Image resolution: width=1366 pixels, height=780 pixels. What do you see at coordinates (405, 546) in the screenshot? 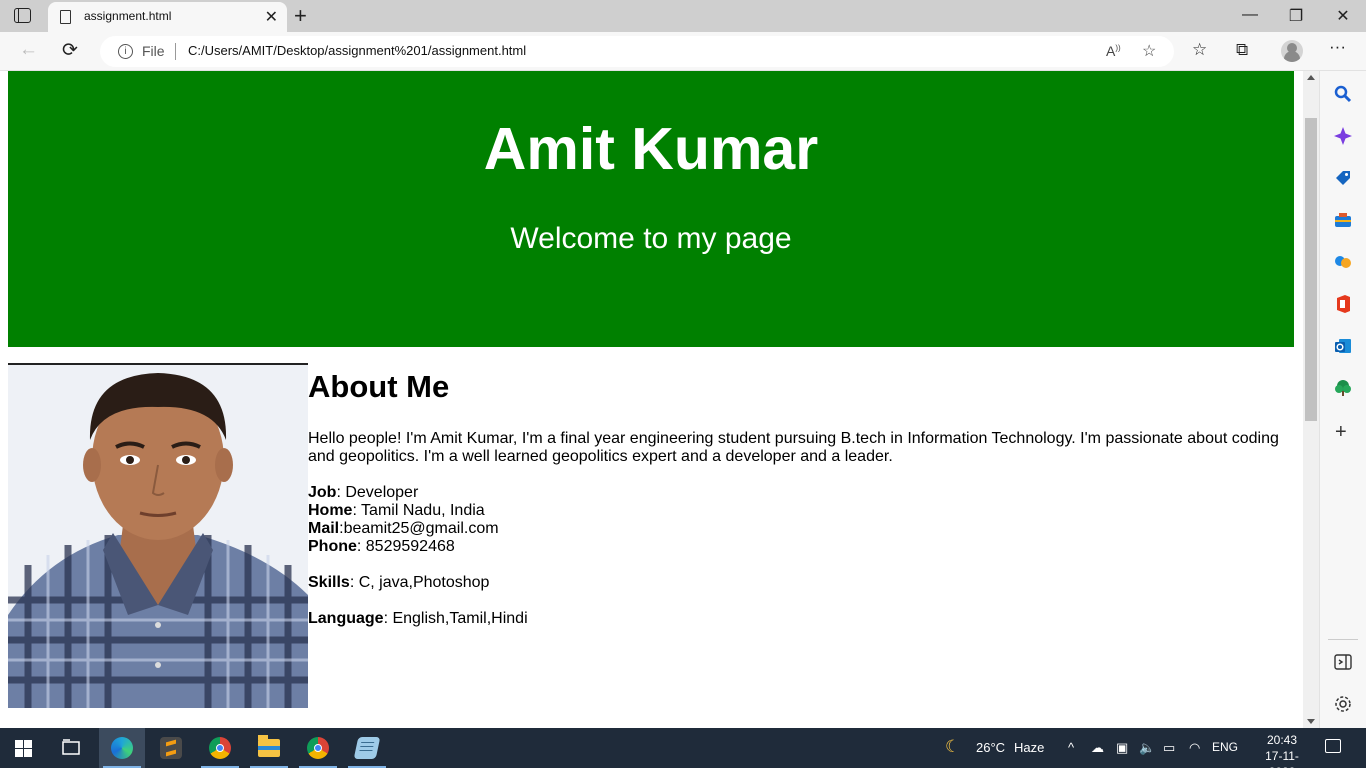
I see `phone-value: : 8529592468` at bounding box center [405, 546].